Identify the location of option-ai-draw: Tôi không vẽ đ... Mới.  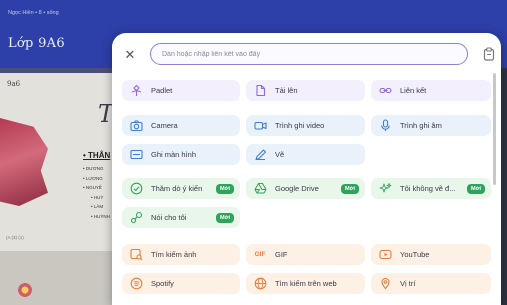
(431, 188).